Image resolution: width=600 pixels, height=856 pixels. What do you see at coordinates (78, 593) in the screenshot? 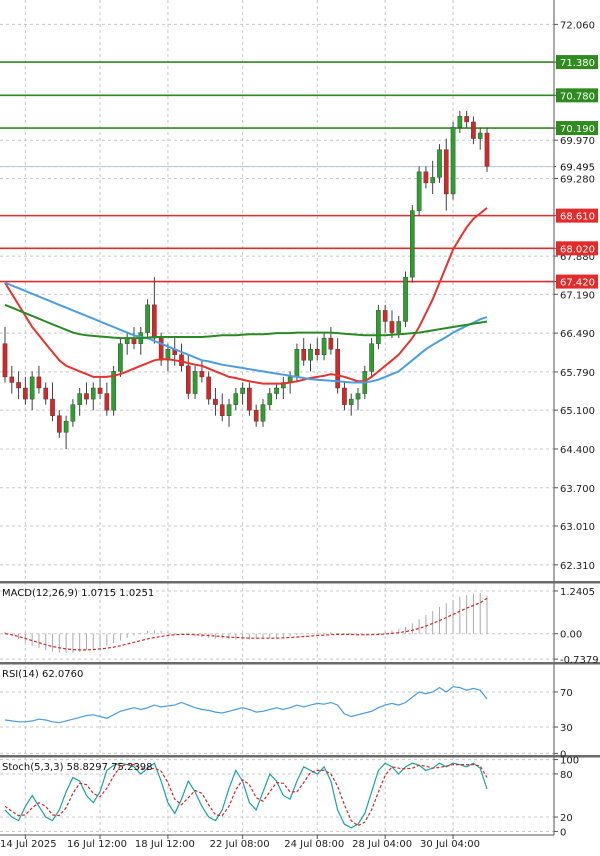
I see `macd-label: MACD(12,26,9) 1.0715 1.0251` at bounding box center [78, 593].